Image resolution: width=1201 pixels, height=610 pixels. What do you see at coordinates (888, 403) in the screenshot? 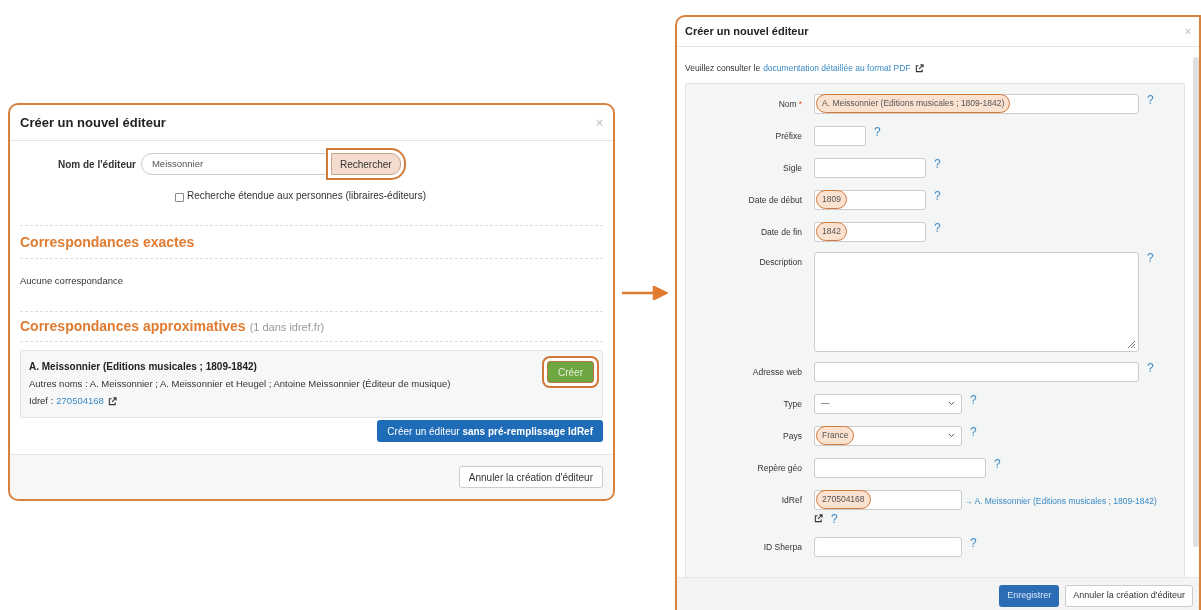
I see `select-field: —` at bounding box center [888, 403].